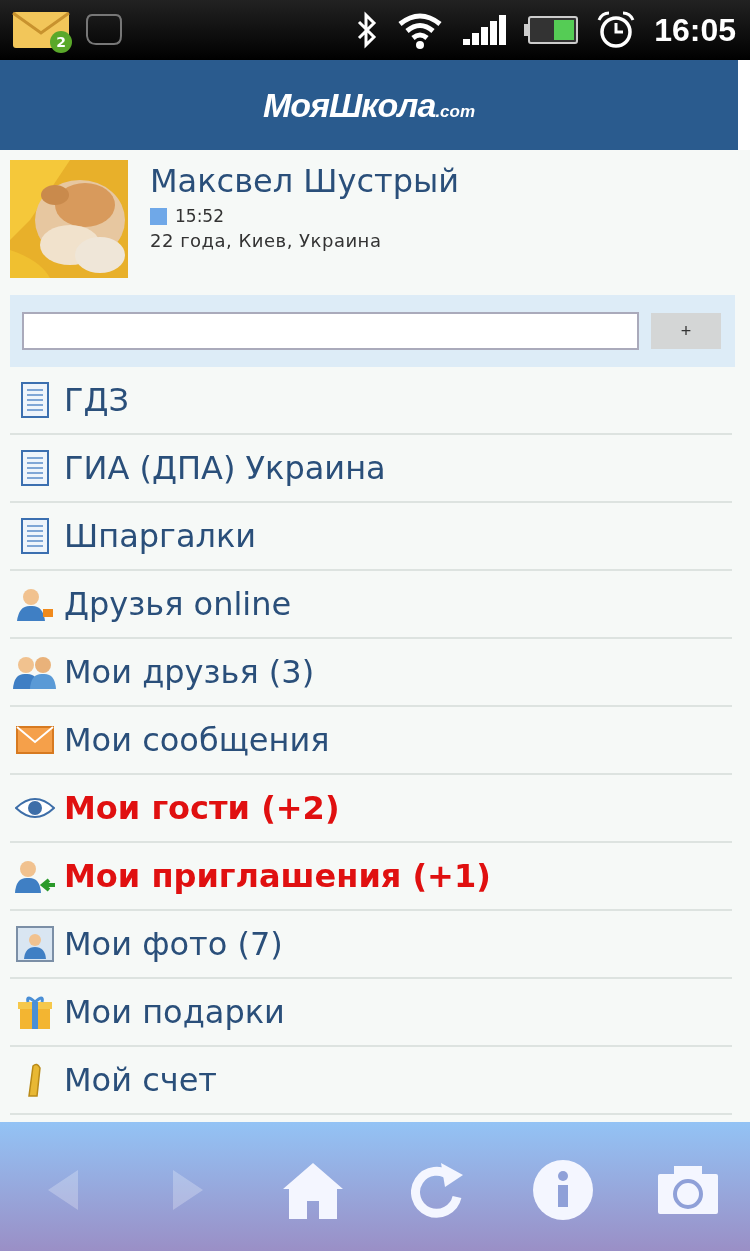 This screenshot has width=750, height=1251. Describe the element at coordinates (35, 808) in the screenshot. I see `eye-icon` at that location.